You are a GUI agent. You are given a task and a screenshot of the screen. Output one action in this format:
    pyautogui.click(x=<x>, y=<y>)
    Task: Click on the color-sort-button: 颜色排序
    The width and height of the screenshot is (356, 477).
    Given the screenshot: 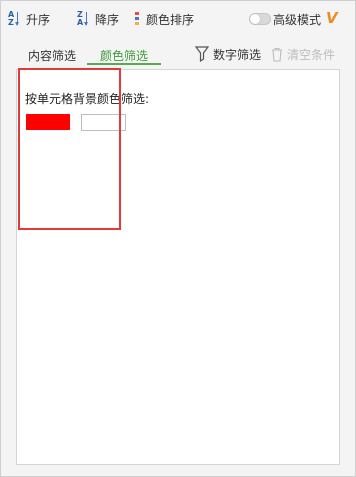 What is the action you would take?
    pyautogui.click(x=164, y=19)
    